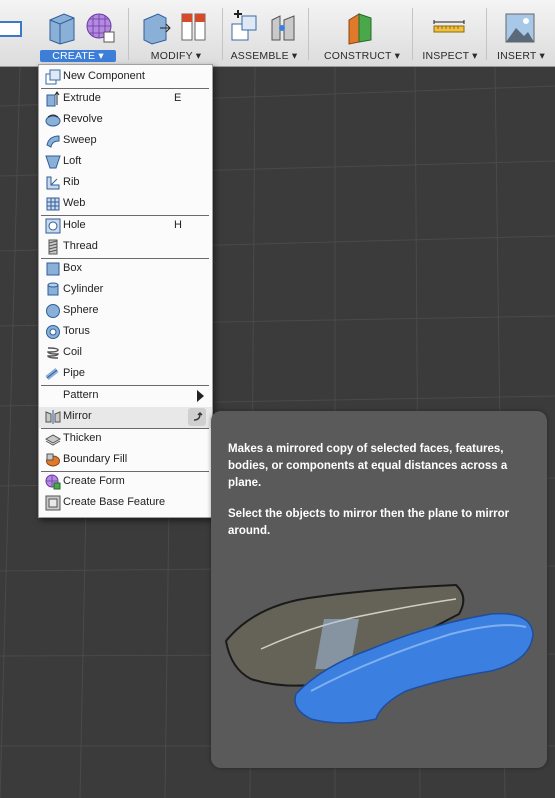 The image size is (555, 798). What do you see at coordinates (125, 417) in the screenshot?
I see `menu-item-mirror: Mirror` at bounding box center [125, 417].